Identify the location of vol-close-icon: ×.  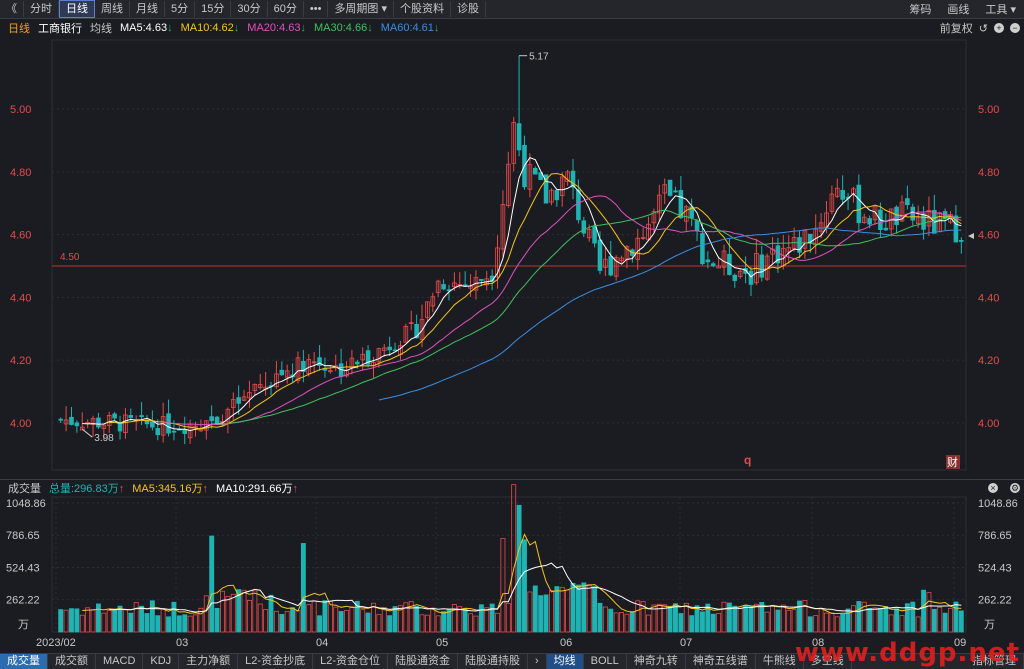
(993, 488).